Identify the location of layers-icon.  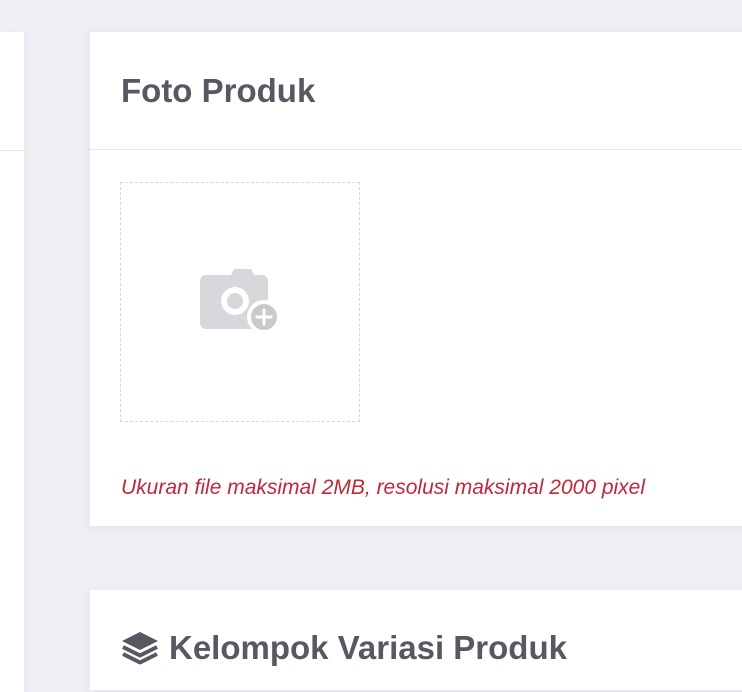
(140, 648).